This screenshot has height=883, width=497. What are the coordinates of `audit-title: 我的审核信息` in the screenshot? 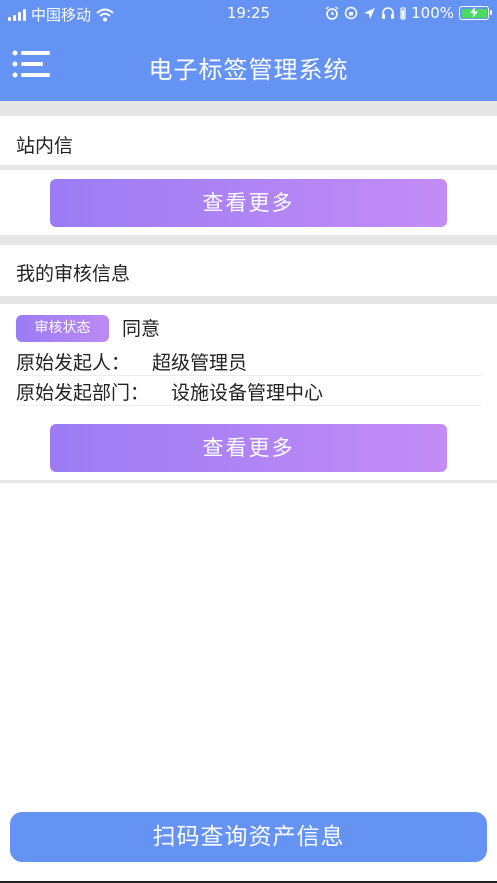 It's located at (73, 274).